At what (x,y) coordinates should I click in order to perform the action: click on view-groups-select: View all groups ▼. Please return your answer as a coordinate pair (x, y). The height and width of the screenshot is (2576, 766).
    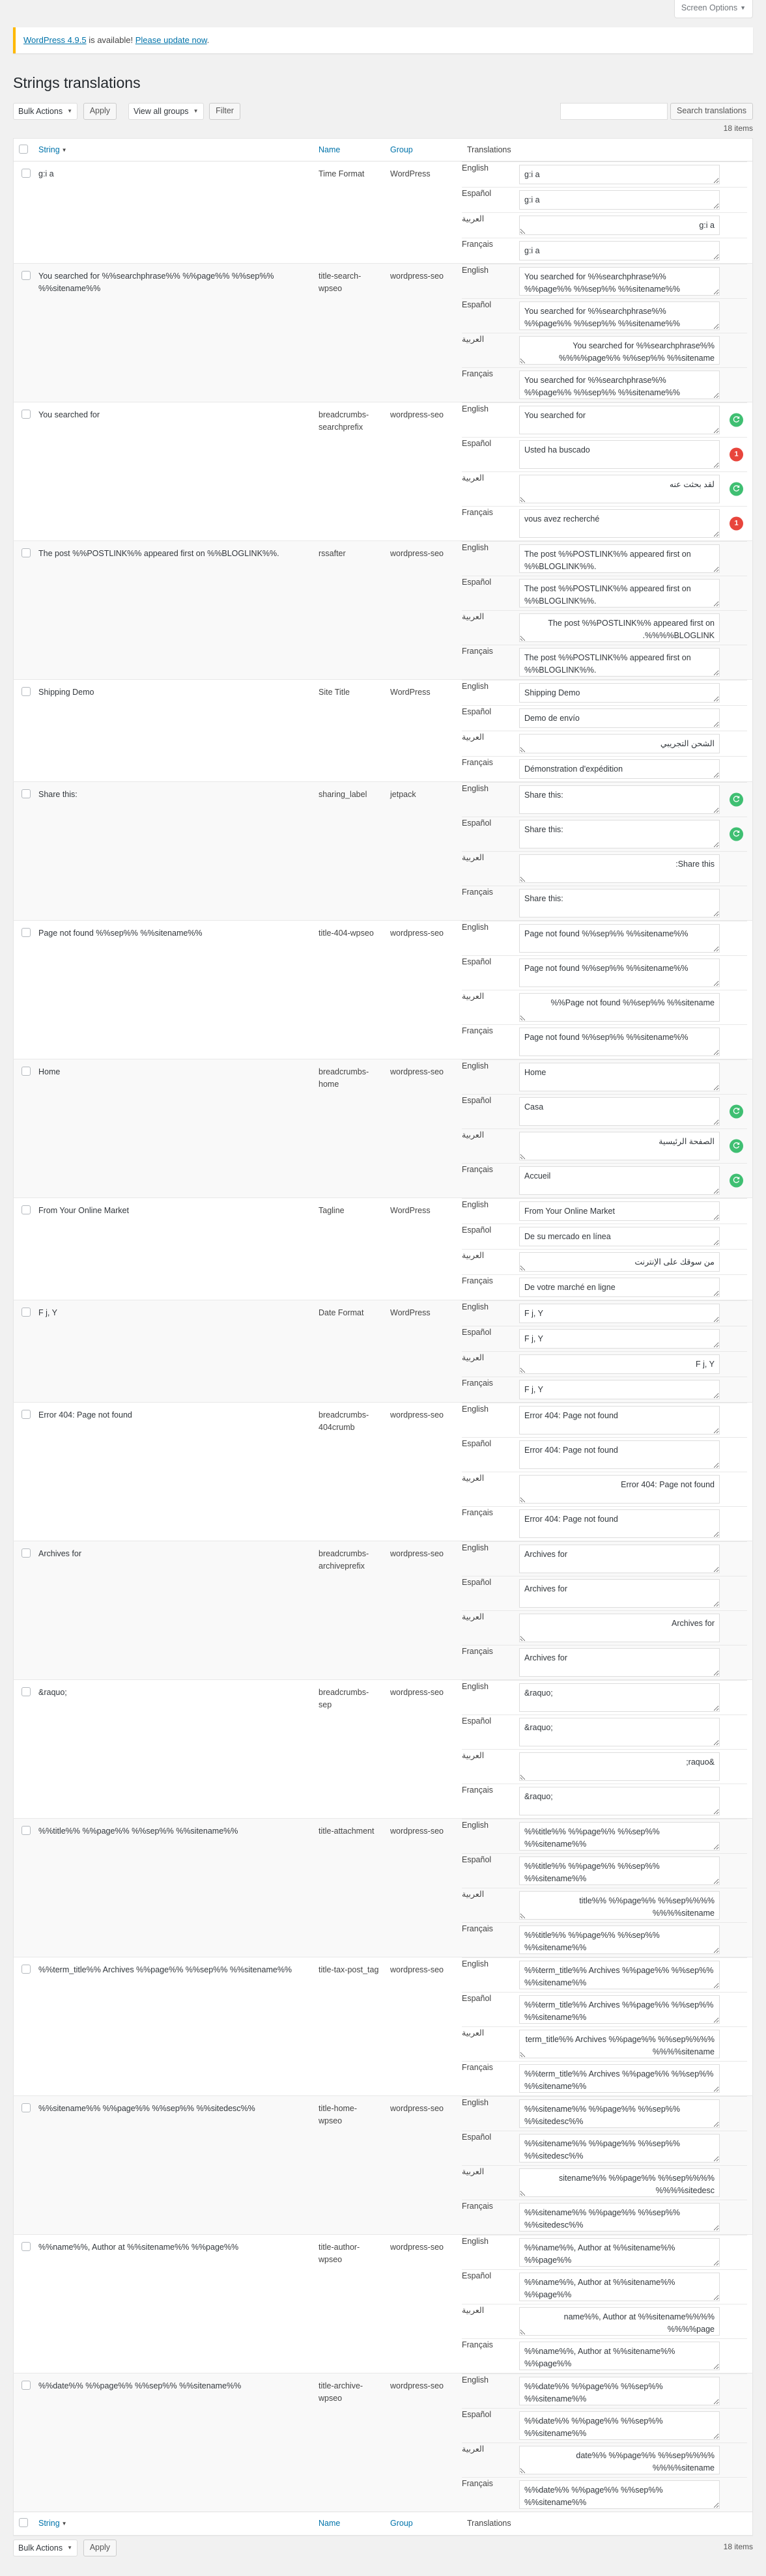
    Looking at the image, I should click on (166, 112).